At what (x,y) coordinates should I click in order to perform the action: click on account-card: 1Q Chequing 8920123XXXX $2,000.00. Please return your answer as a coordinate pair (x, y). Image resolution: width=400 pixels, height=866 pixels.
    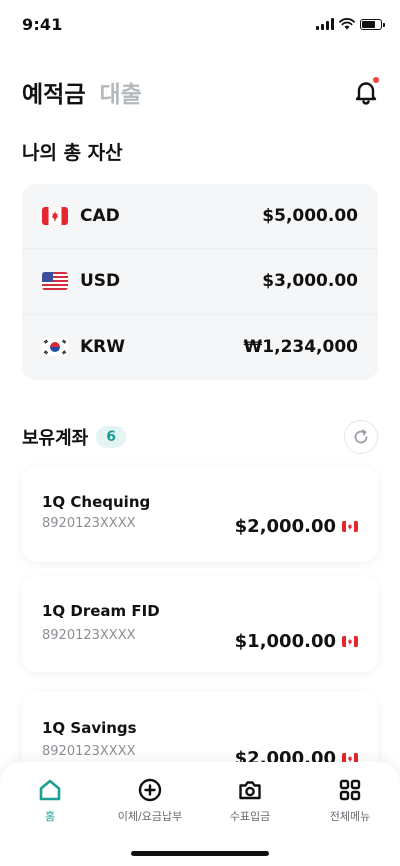
    Looking at the image, I should click on (200, 514).